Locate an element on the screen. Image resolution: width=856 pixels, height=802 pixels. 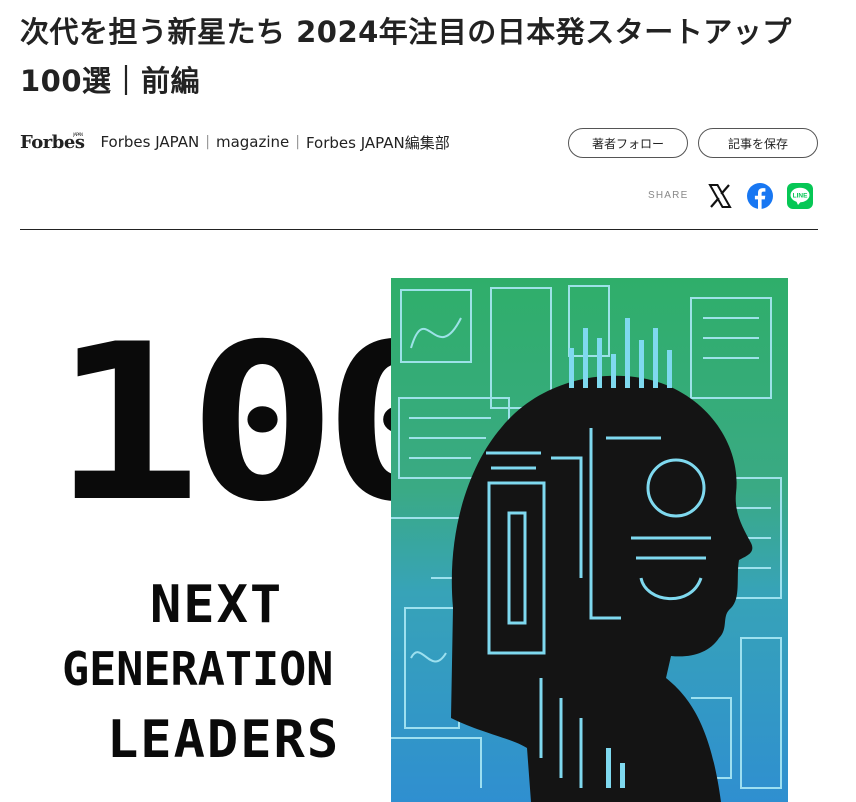
share-label: SHARE is located at coordinates (668, 195).